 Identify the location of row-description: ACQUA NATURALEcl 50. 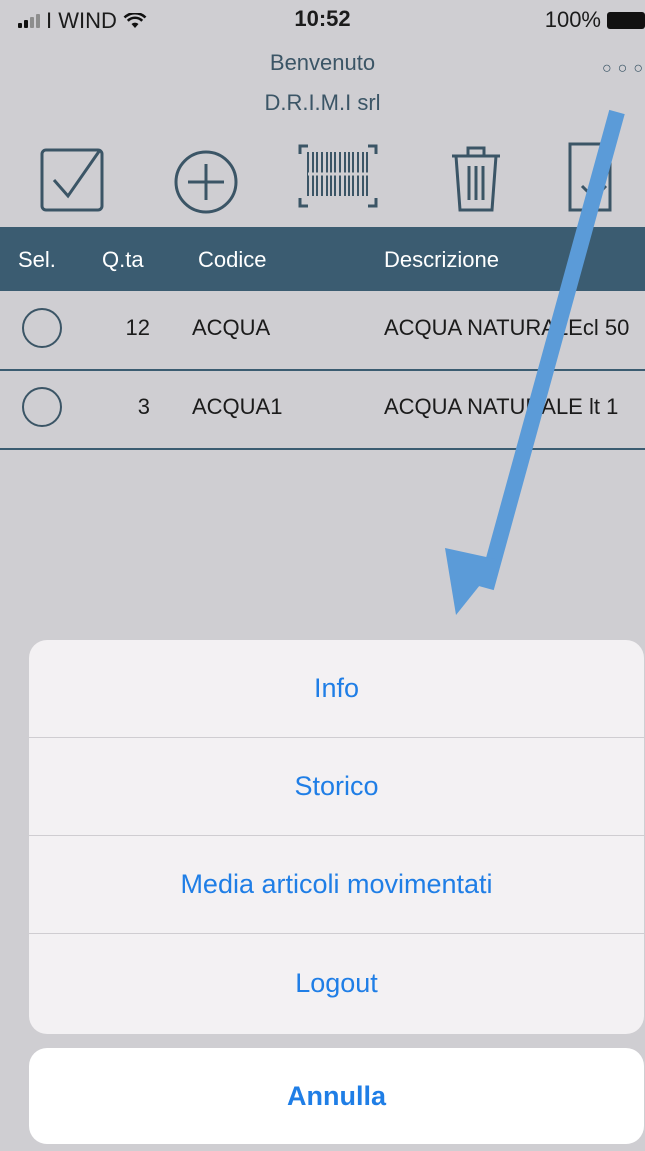
(507, 327).